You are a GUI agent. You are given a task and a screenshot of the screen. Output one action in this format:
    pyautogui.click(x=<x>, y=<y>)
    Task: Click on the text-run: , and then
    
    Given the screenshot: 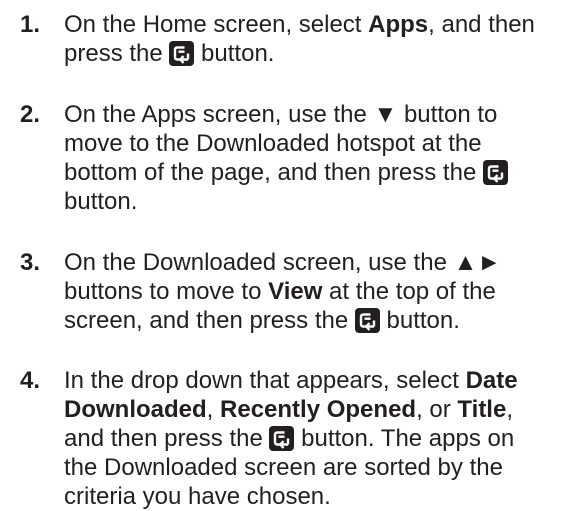 What is the action you would take?
    pyautogui.click(x=481, y=24)
    